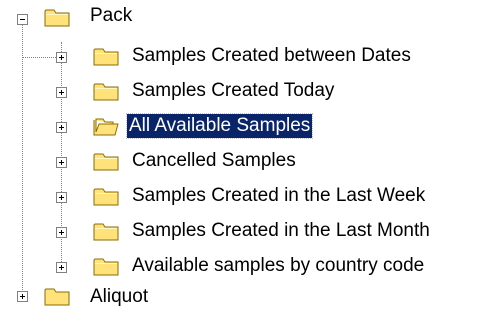  Describe the element at coordinates (22, 19) in the screenshot. I see `collapse-toggle` at that location.